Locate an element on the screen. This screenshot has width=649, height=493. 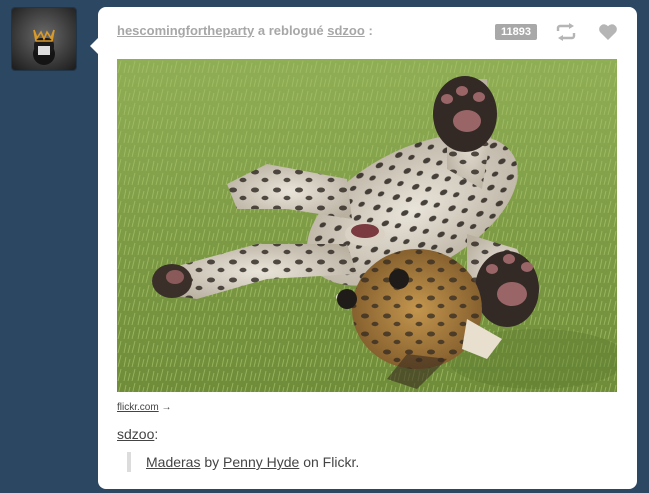
notes-count-badge: 11893 is located at coordinates (516, 32).